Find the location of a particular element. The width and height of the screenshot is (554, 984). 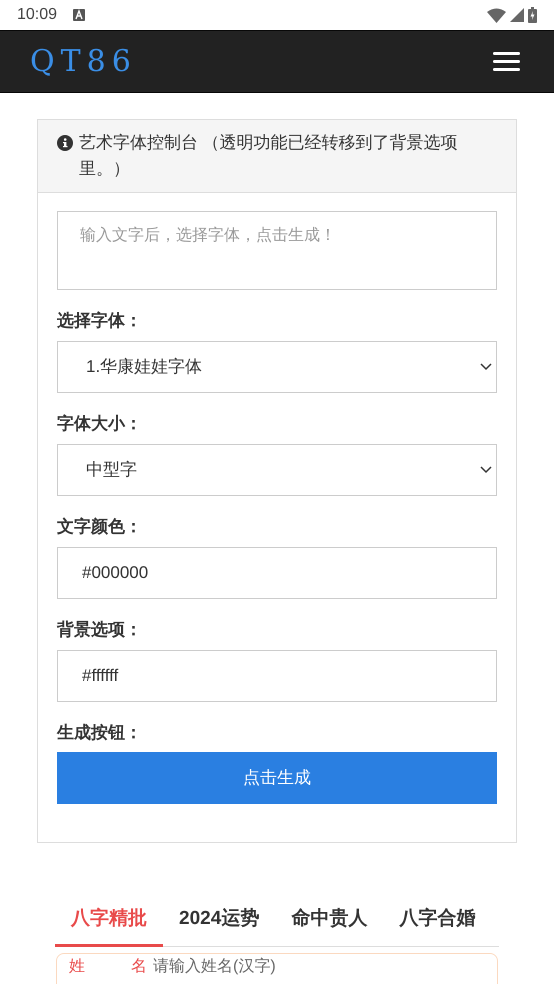

field-label: 生成按钮： is located at coordinates (100, 733).